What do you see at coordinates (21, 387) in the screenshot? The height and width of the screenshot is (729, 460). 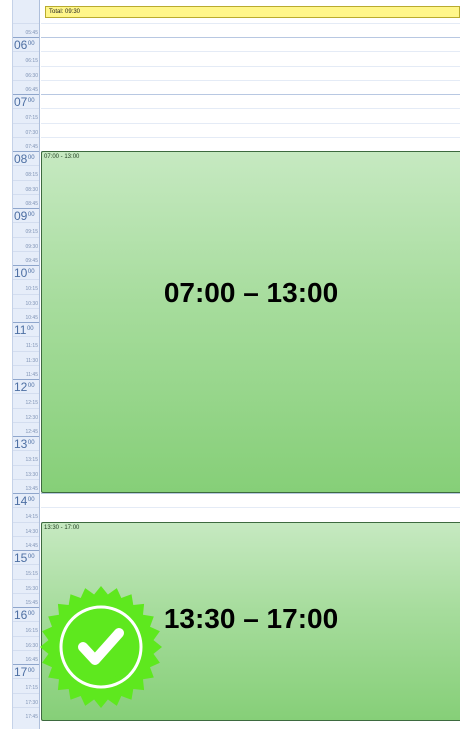 I see `hour-number: 12` at bounding box center [21, 387].